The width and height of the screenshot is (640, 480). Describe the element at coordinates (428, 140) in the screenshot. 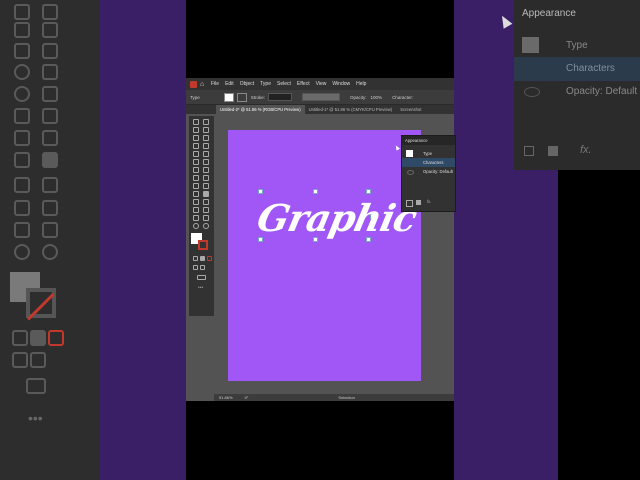

I see `appearance-panel-title: Appearance` at that location.